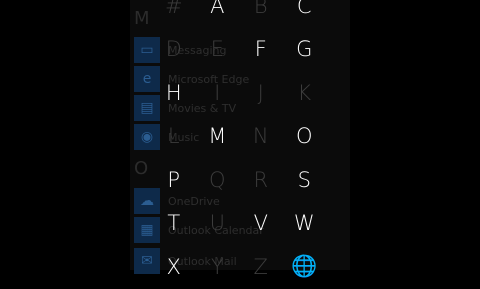  Describe the element at coordinates (174, 224) in the screenshot. I see `jump-cell-t: T` at that location.